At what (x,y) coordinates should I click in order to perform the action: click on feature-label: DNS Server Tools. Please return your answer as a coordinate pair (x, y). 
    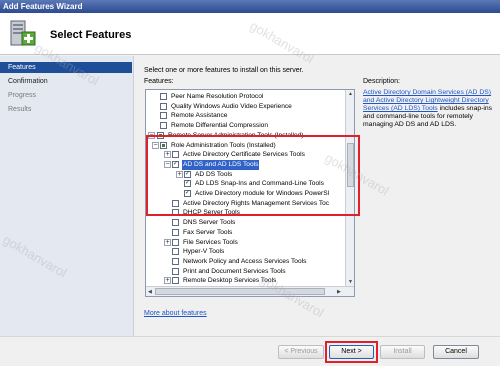
    Looking at the image, I should click on (209, 223).